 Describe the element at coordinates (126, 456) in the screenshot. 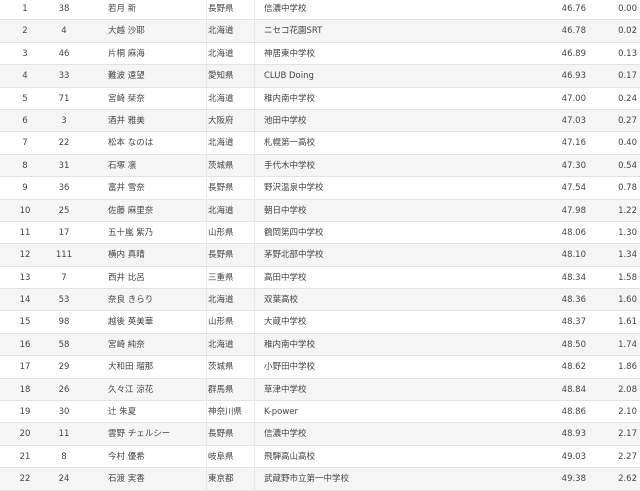

I see `athlete-name-cell: 今村 優希` at that location.